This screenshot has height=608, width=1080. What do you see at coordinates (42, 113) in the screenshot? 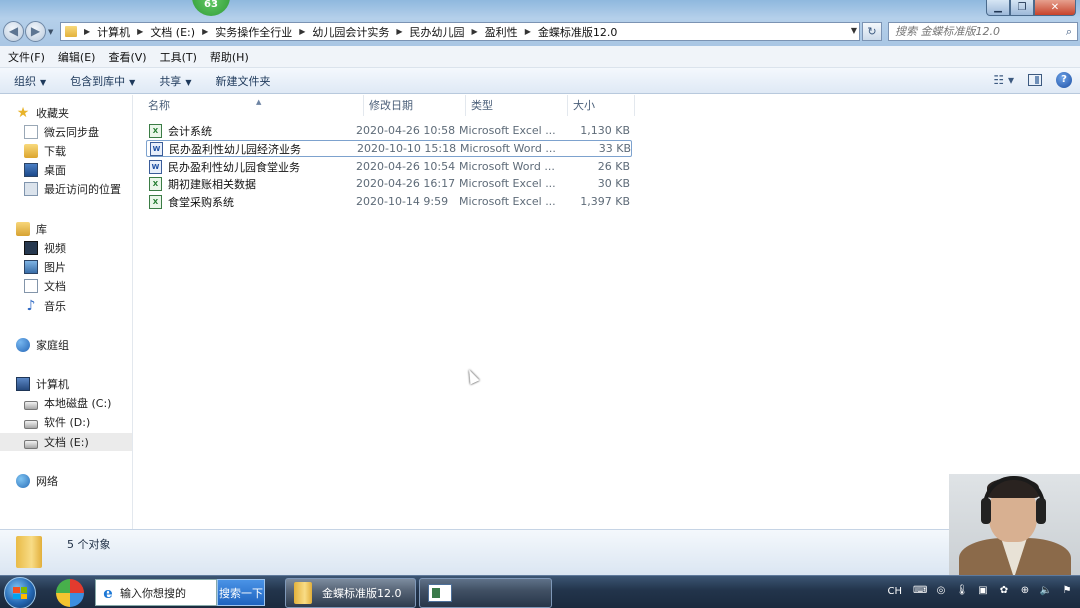
I see `sidebar-item-favorites: ★ 收藏夹` at bounding box center [42, 113].